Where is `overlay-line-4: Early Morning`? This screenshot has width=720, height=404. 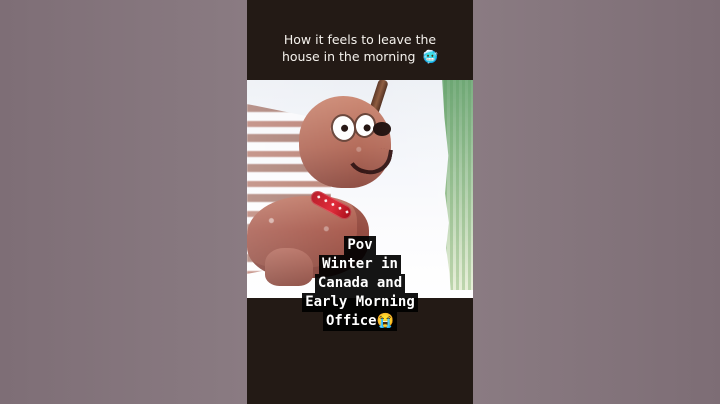
overlay-line-4: Early Morning is located at coordinates (360, 302).